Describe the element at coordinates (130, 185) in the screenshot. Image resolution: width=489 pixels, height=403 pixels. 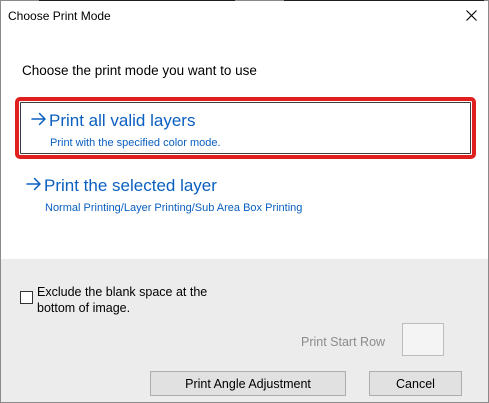
I see `option-title: Print the selected layer` at that location.